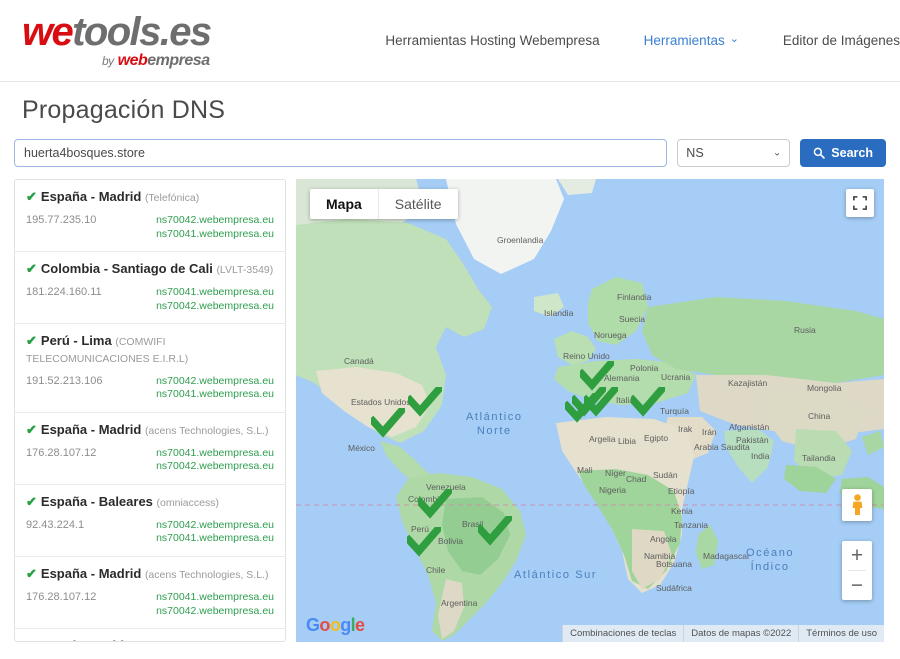 Image resolution: width=900 pixels, height=659 pixels. Describe the element at coordinates (341, 153) in the screenshot. I see `domain-search-input` at that location.